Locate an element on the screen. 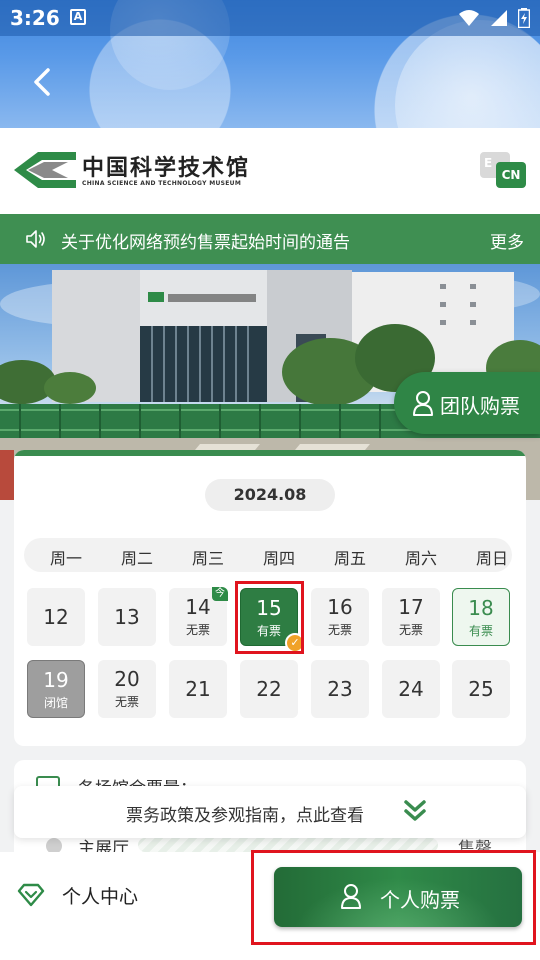 The width and height of the screenshot is (540, 960). selected-day-highlight is located at coordinates (269, 617).